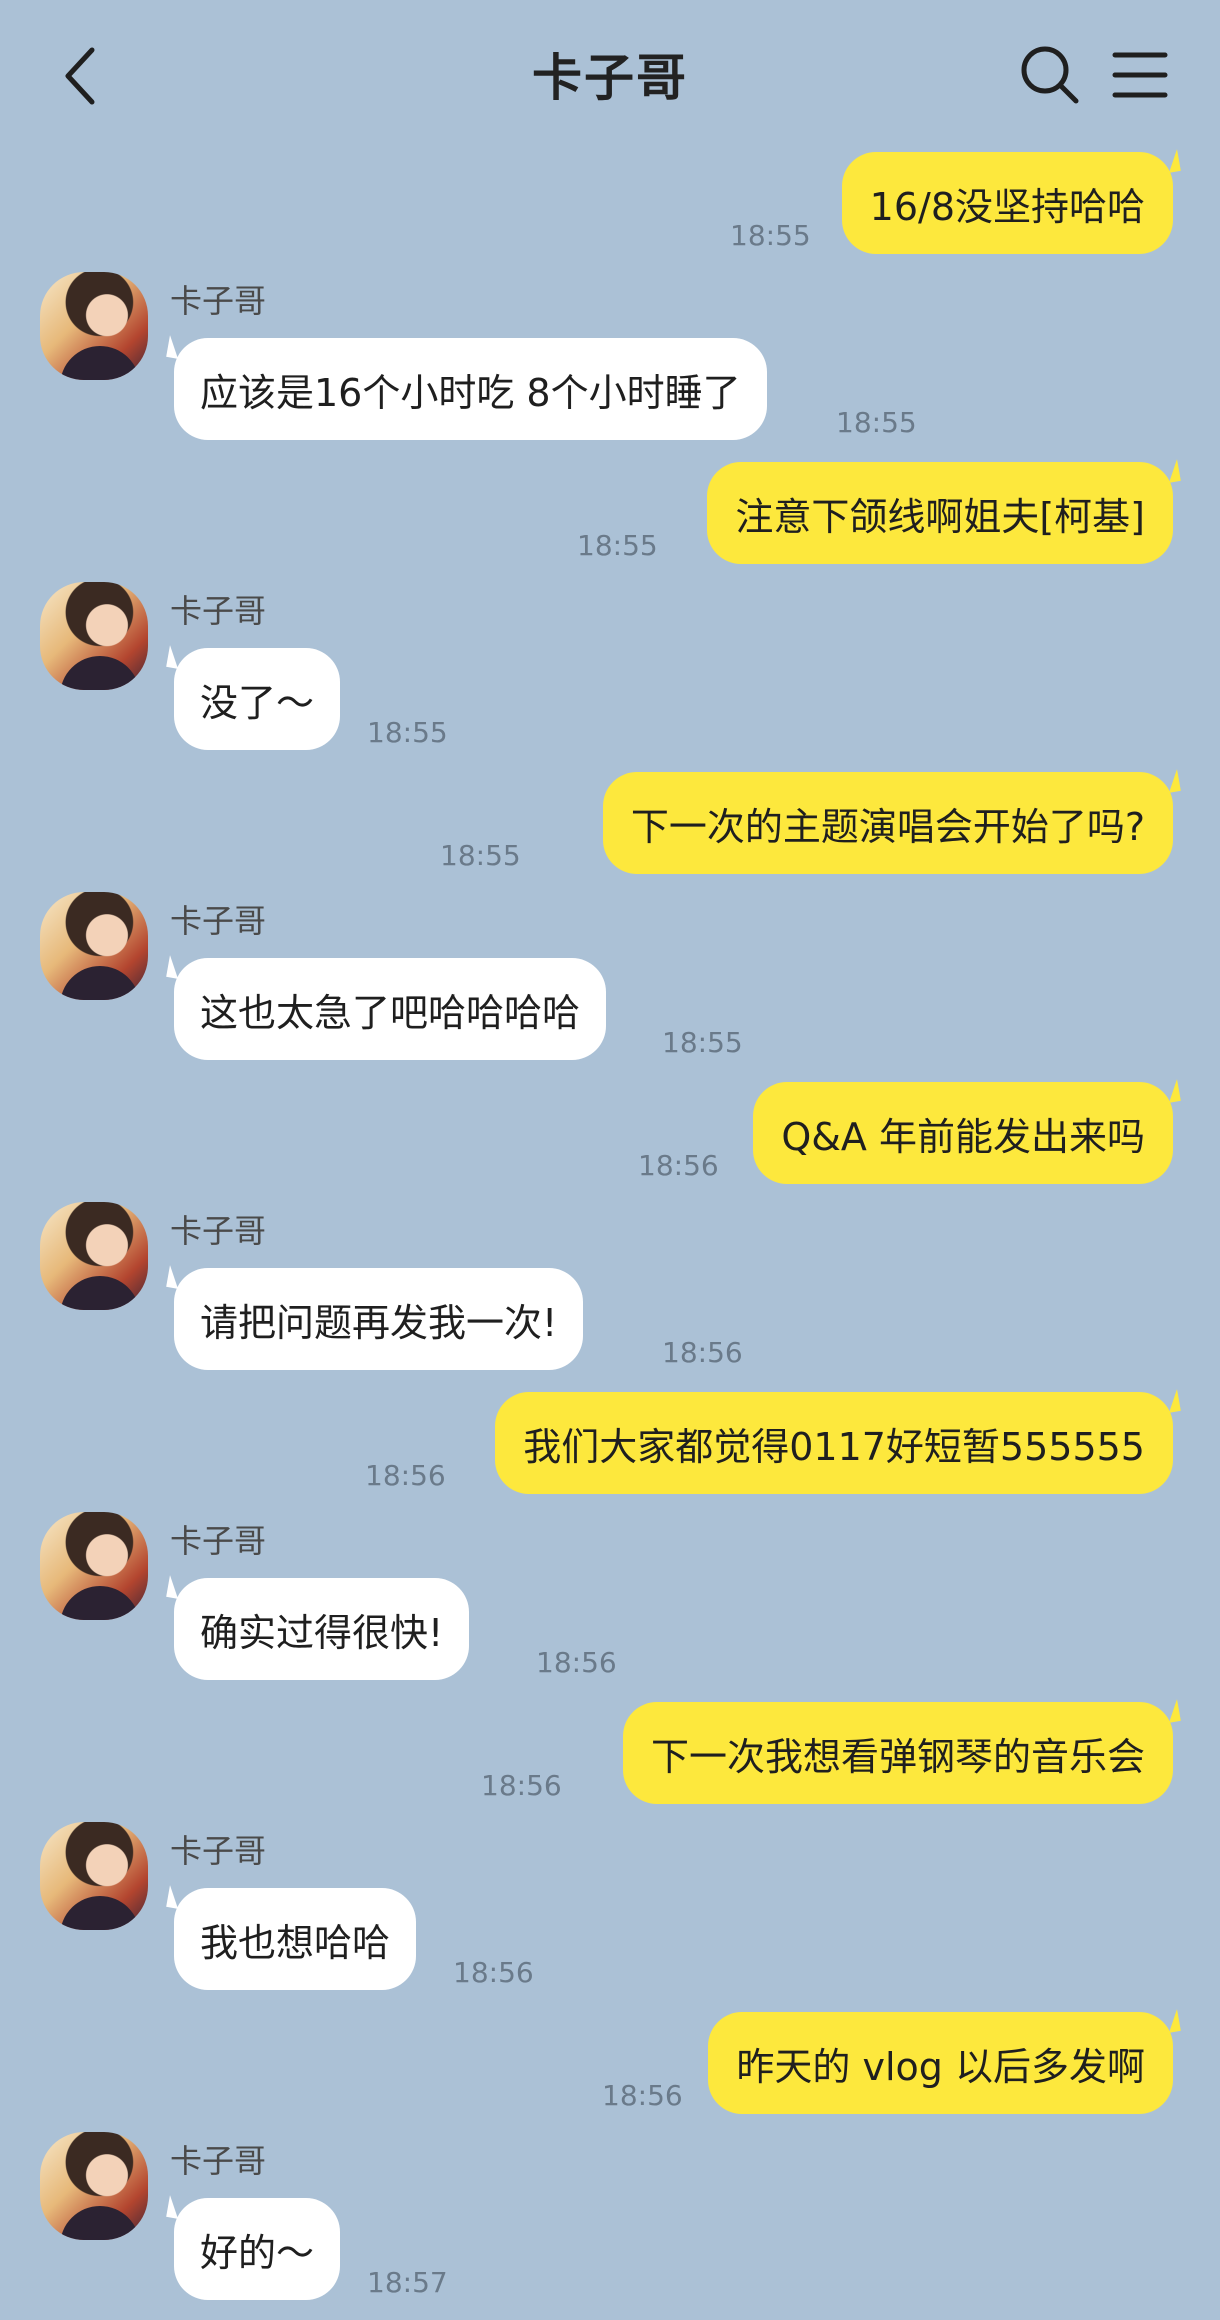 This screenshot has height=2320, width=1220. What do you see at coordinates (940, 2063) in the screenshot?
I see `outgoing-message: 昨天的 vlog 以后多发啊` at bounding box center [940, 2063].